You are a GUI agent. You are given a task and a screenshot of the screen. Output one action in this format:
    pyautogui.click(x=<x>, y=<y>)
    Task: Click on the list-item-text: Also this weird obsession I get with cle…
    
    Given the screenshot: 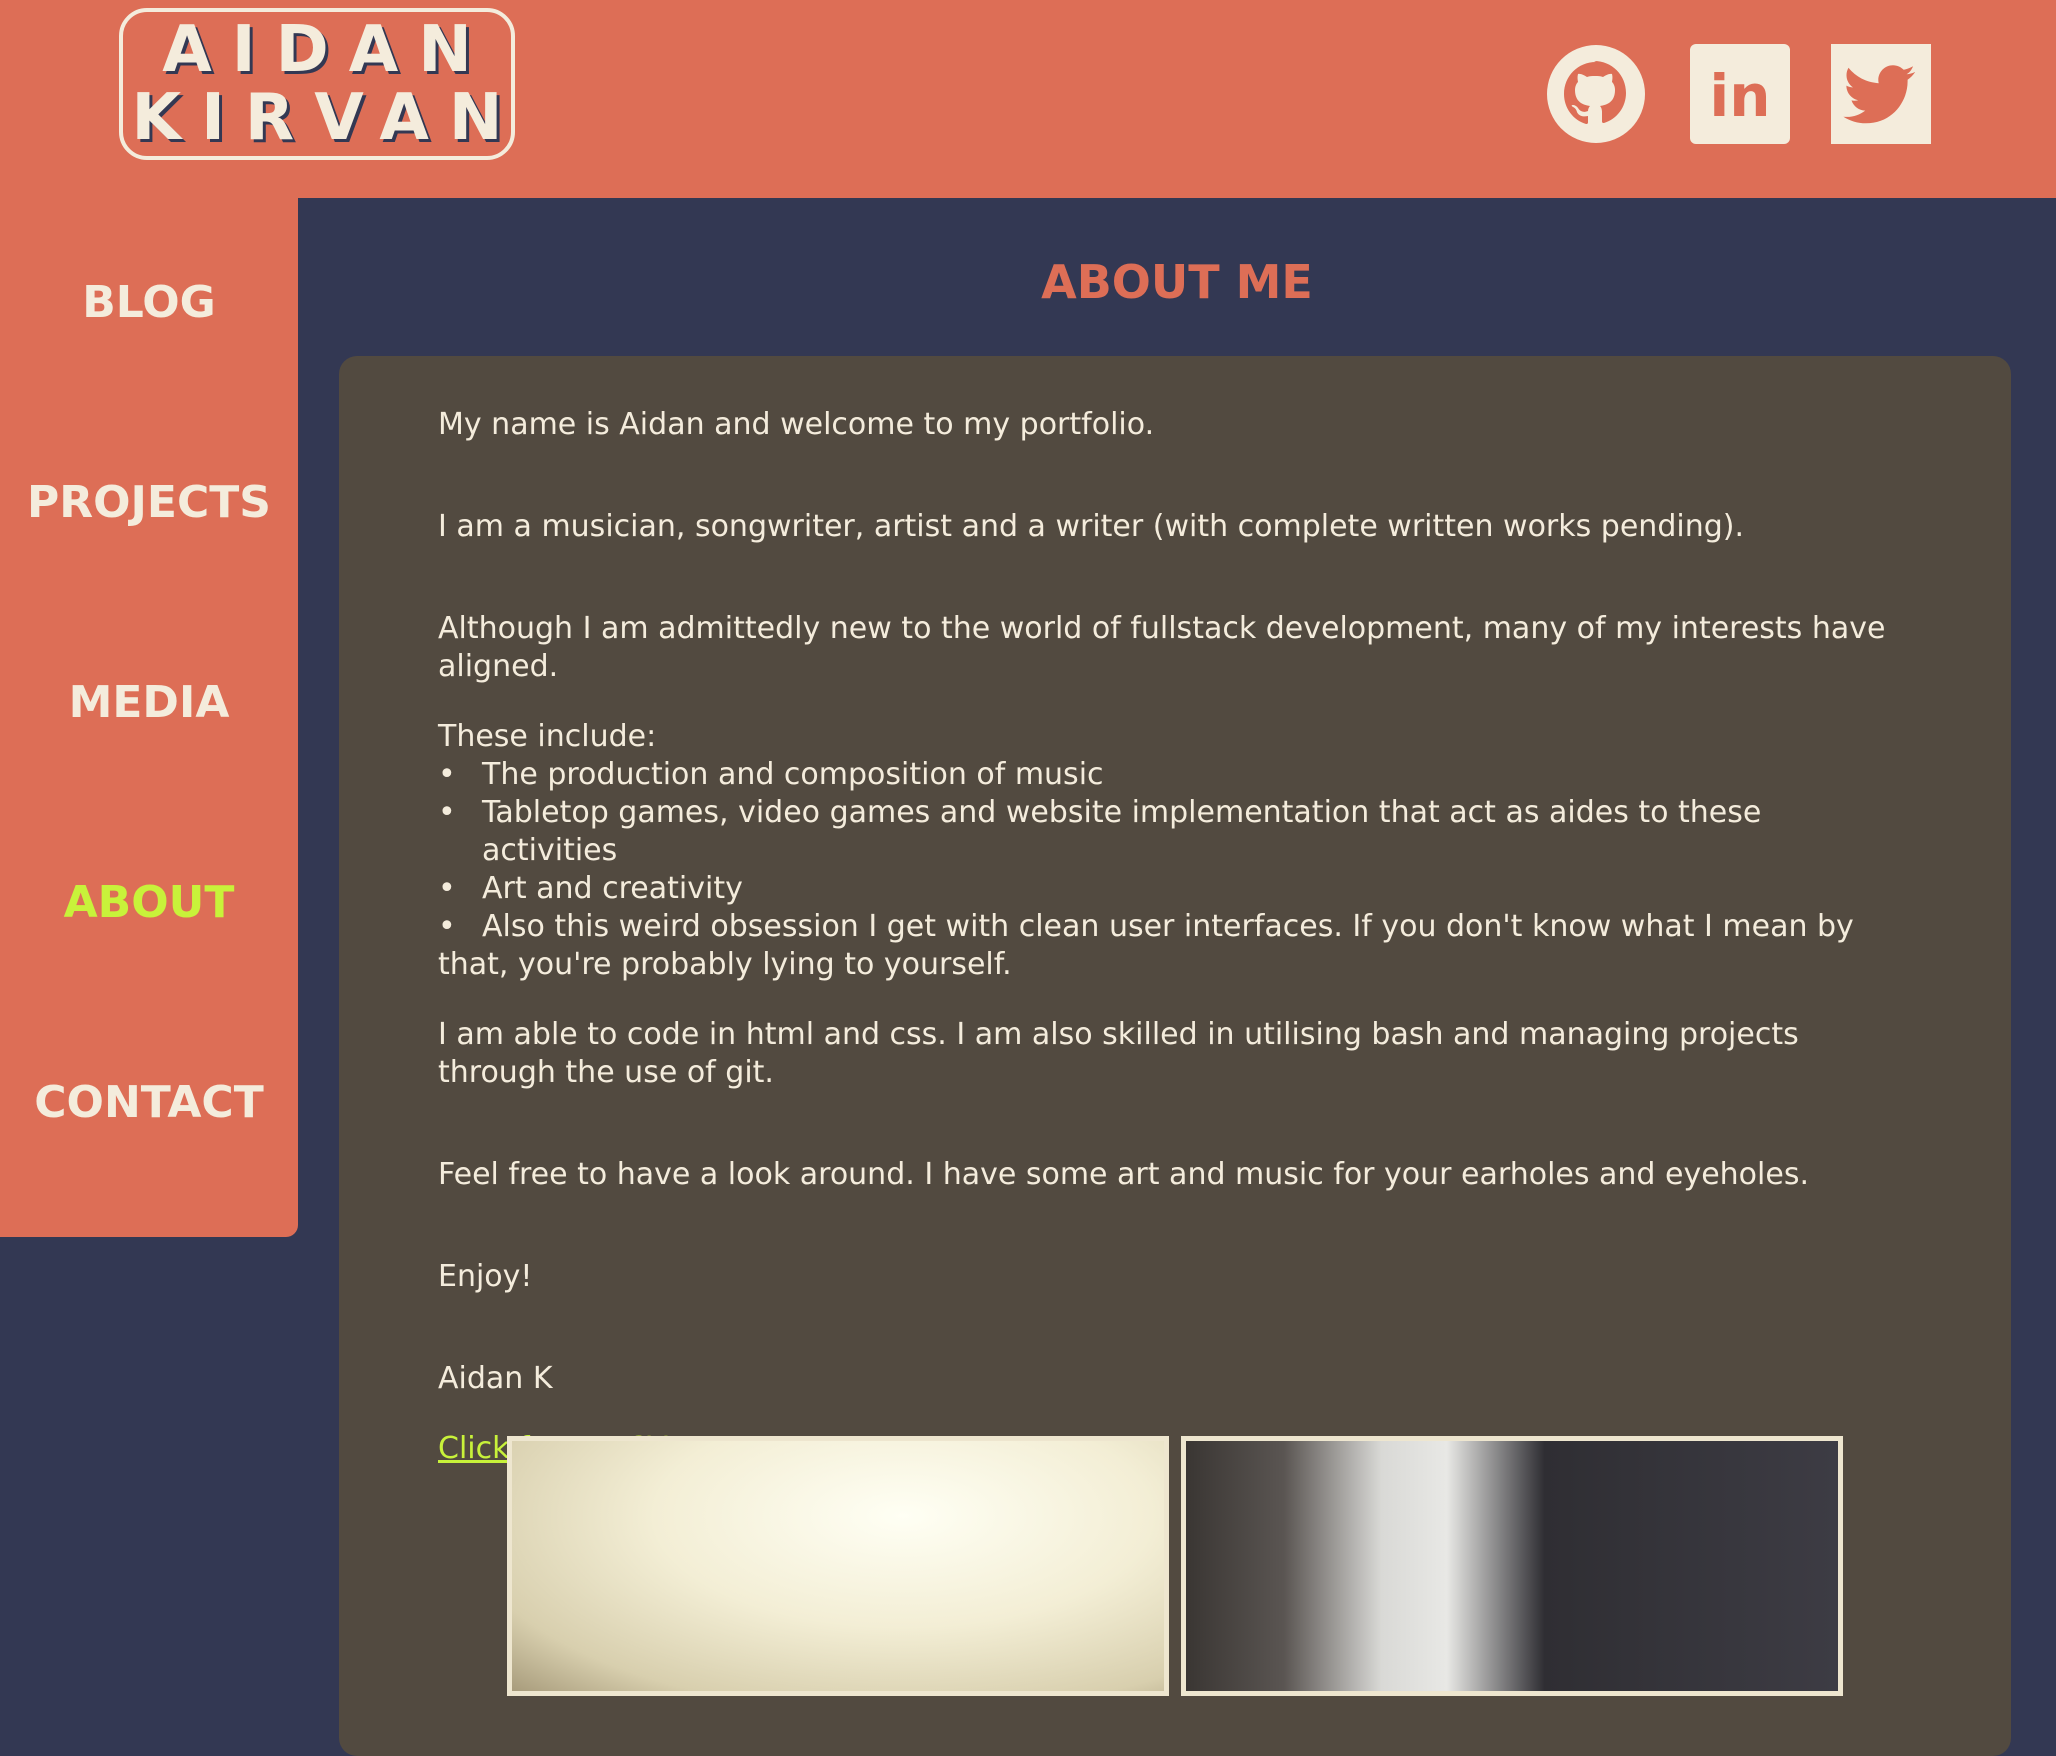 What is the action you would take?
    pyautogui.click(x=1146, y=945)
    